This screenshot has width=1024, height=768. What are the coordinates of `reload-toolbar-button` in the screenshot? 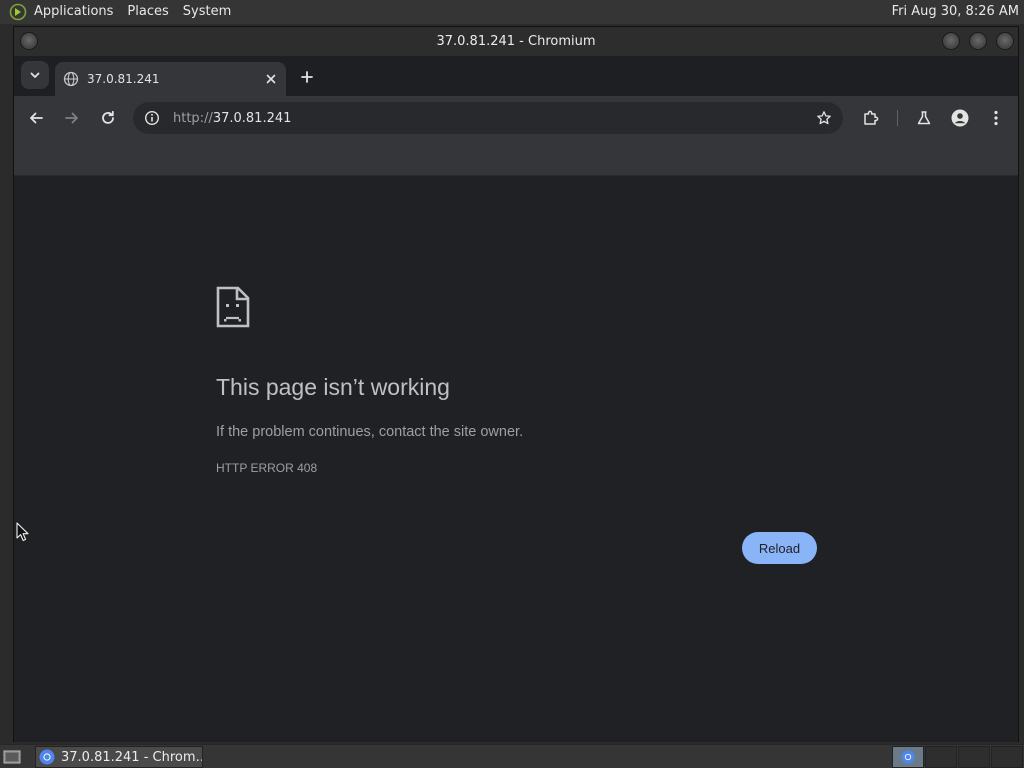 It's located at (108, 118).